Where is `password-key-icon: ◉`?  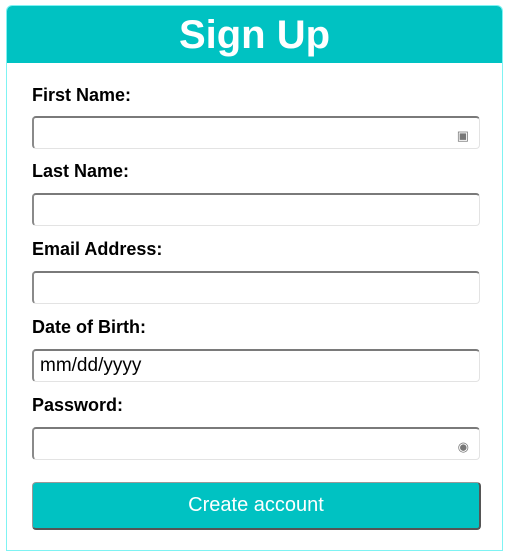 password-key-icon: ◉ is located at coordinates (463, 447).